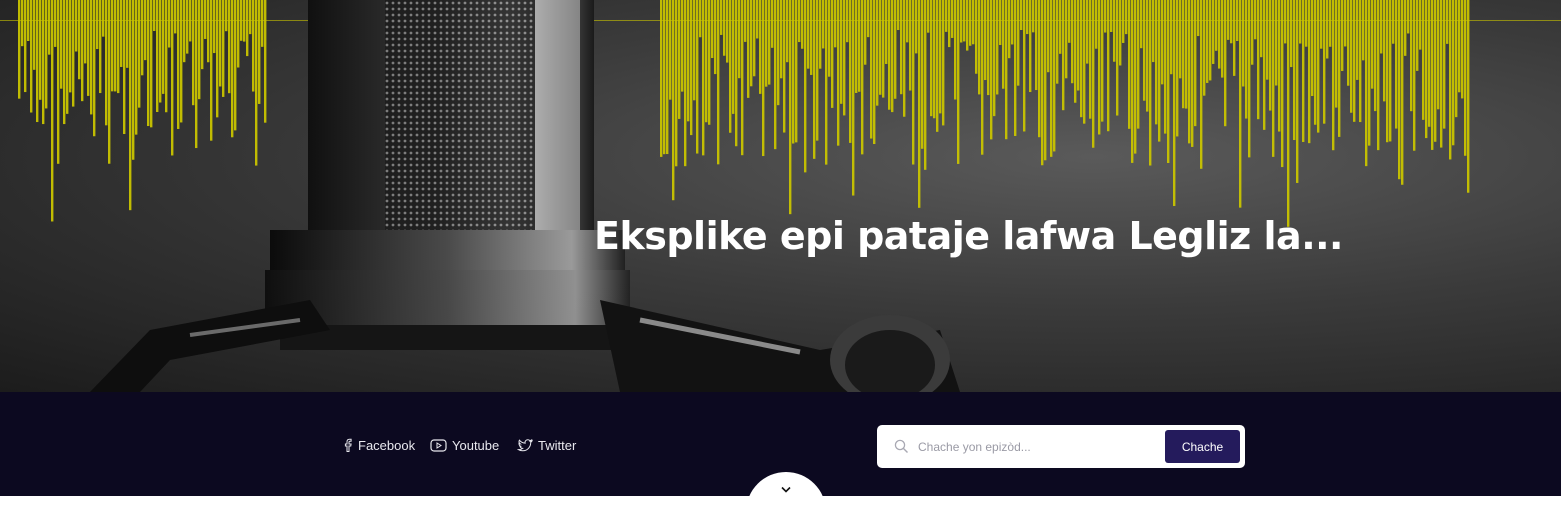 This screenshot has height=522, width=1561. I want to click on youtube-link: Youtube, so click(464, 445).